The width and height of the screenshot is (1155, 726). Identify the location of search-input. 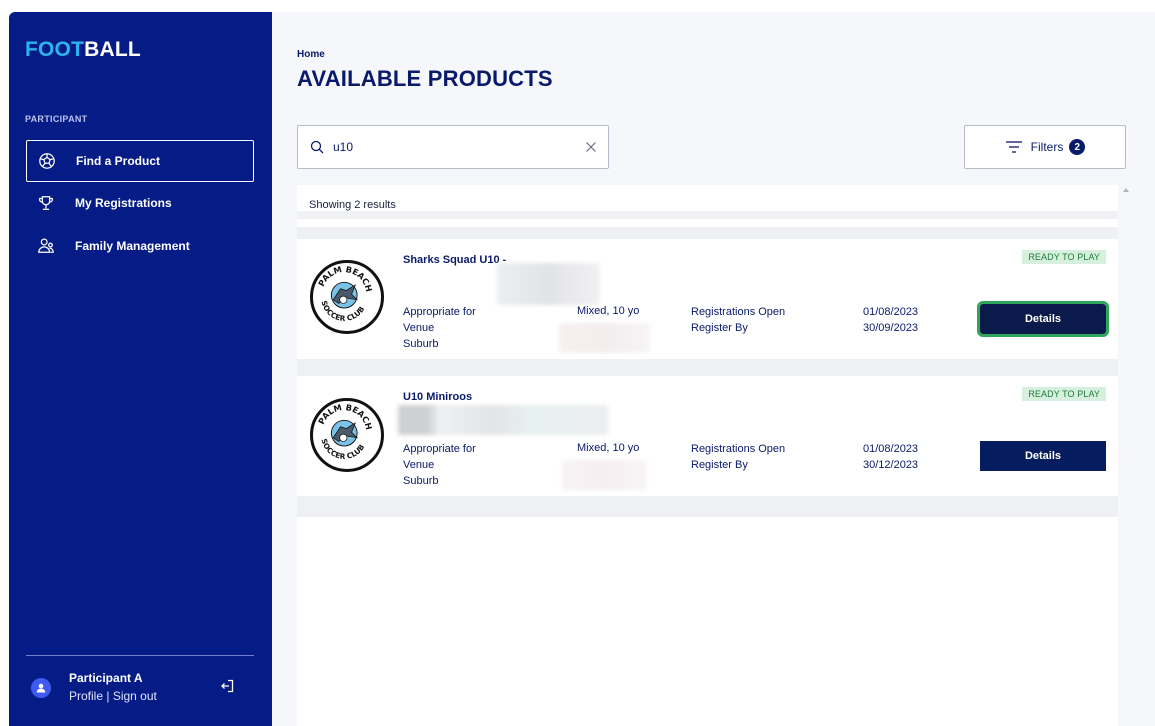
(453, 147).